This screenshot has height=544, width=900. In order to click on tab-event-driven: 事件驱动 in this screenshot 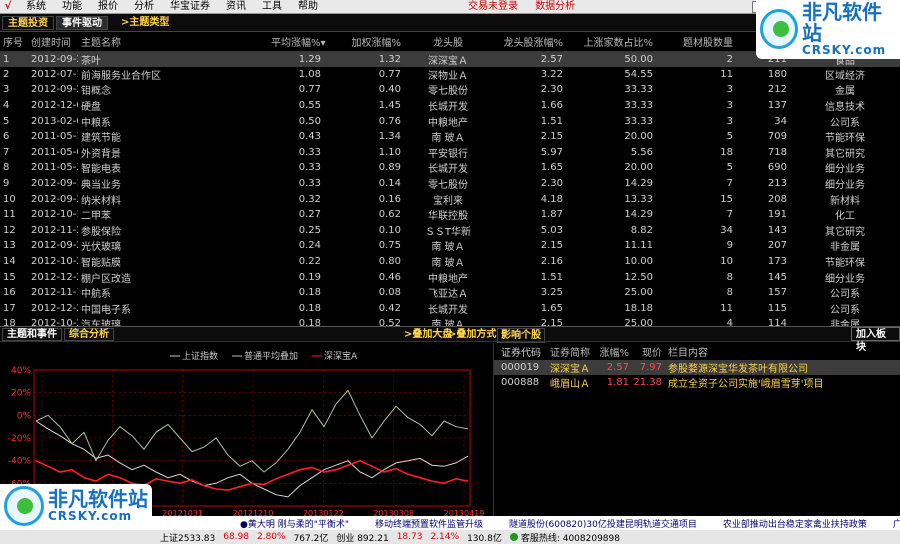, I will do `click(82, 22)`.